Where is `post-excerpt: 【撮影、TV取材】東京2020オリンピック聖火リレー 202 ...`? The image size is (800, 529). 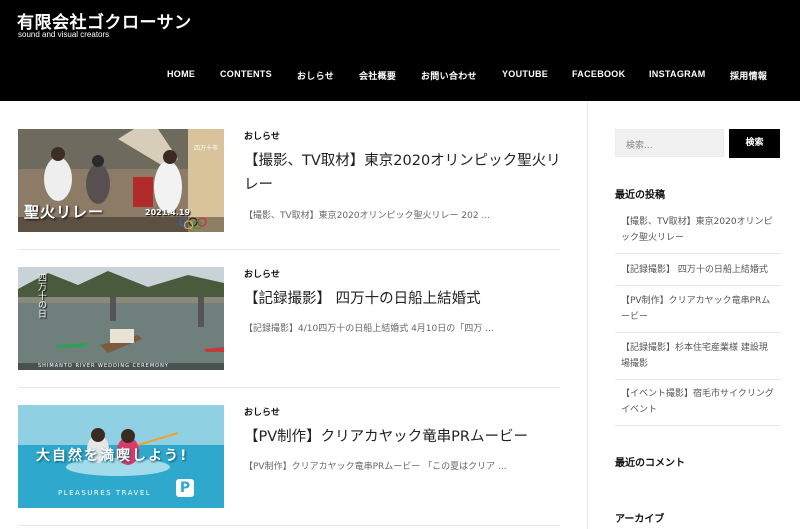 post-excerpt: 【撮影、TV取材】東京2020オリンピック聖火リレー 202 ... is located at coordinates (367, 216).